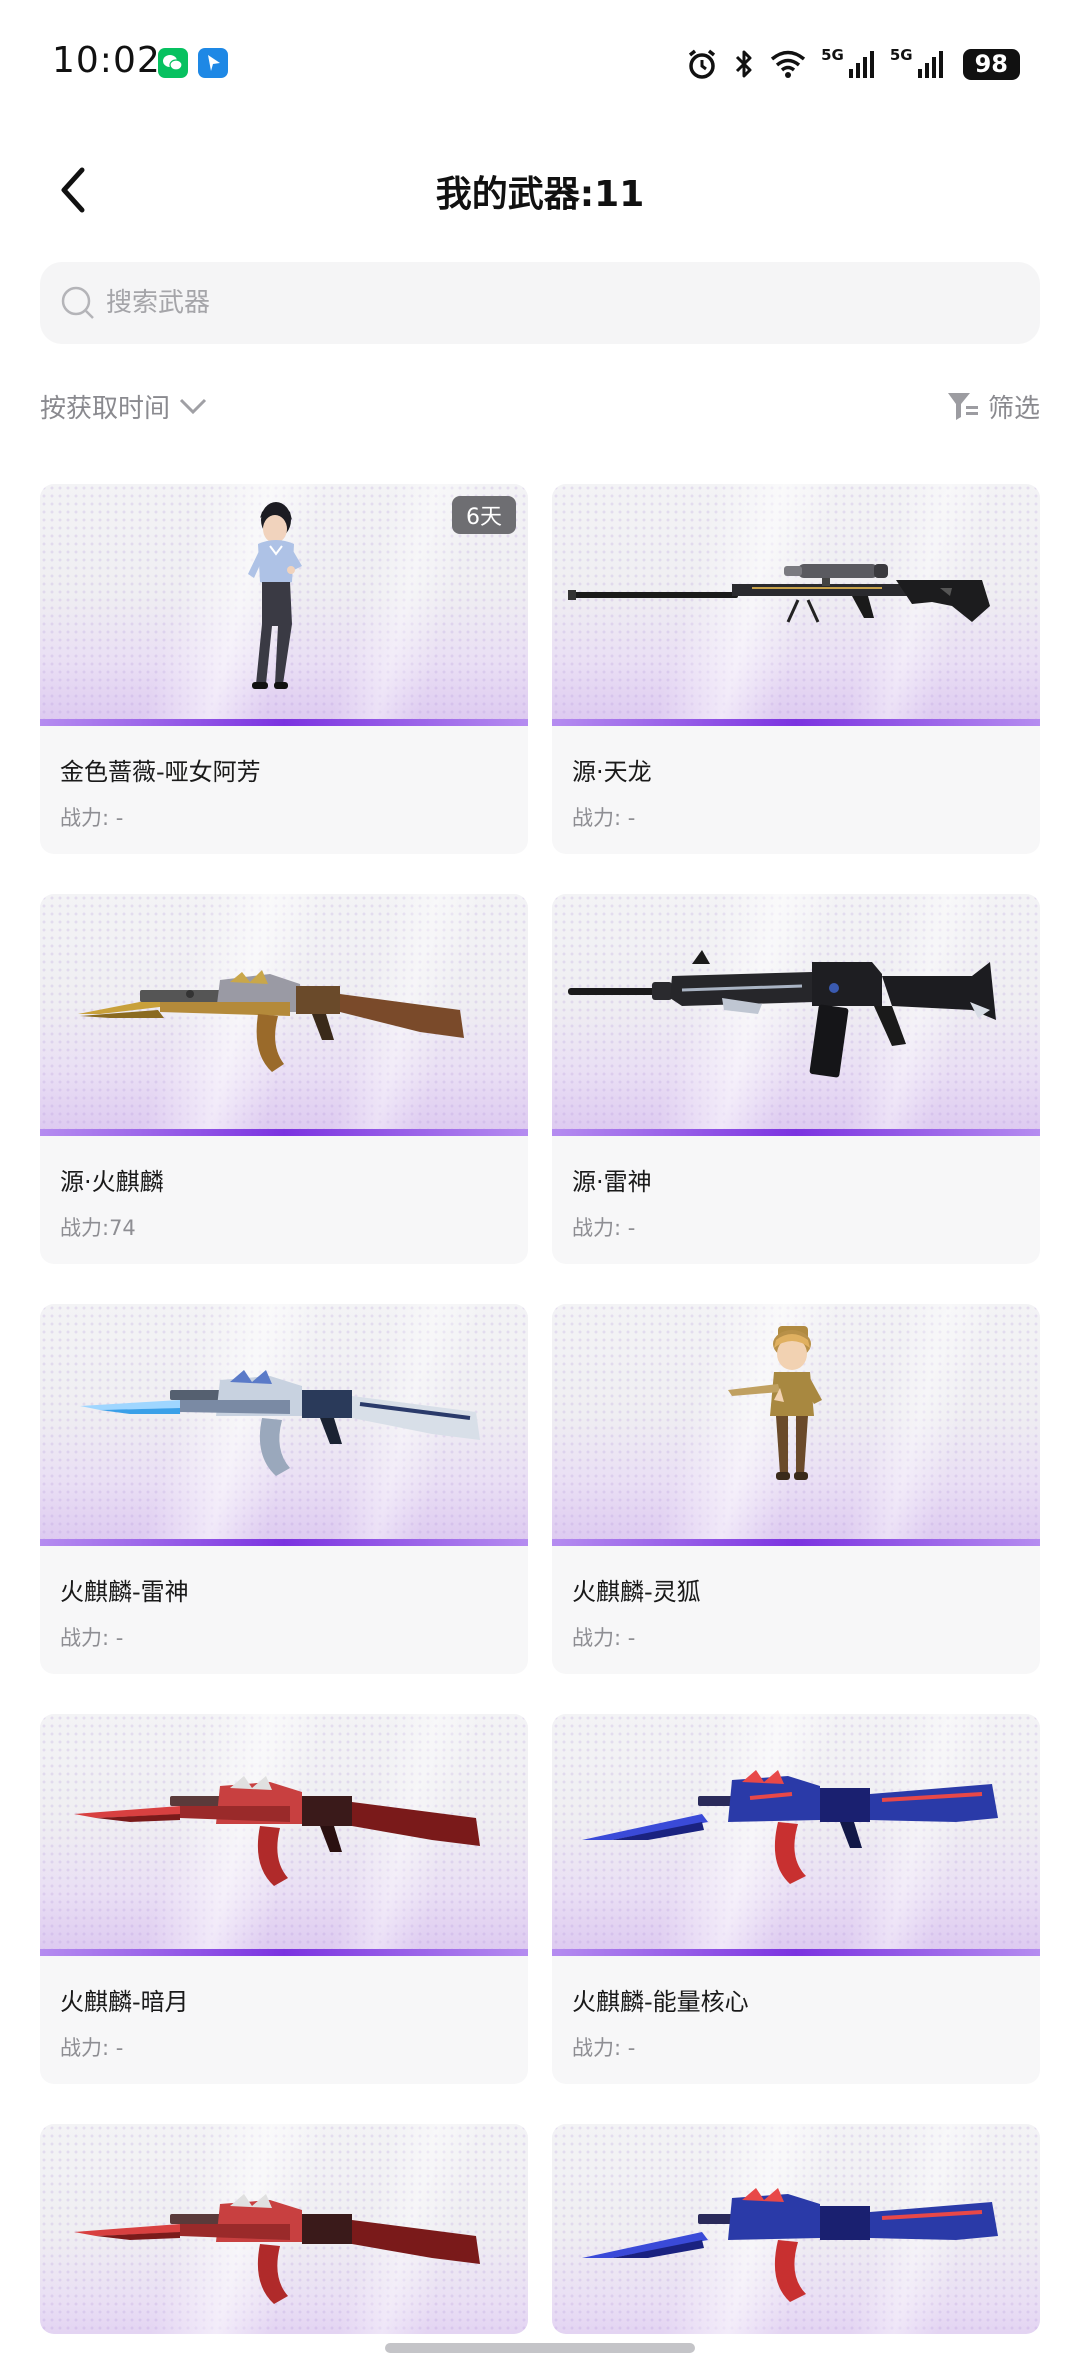 The image size is (1080, 2375). Describe the element at coordinates (271, 1021) in the screenshot. I see `ak-gold-image` at that location.